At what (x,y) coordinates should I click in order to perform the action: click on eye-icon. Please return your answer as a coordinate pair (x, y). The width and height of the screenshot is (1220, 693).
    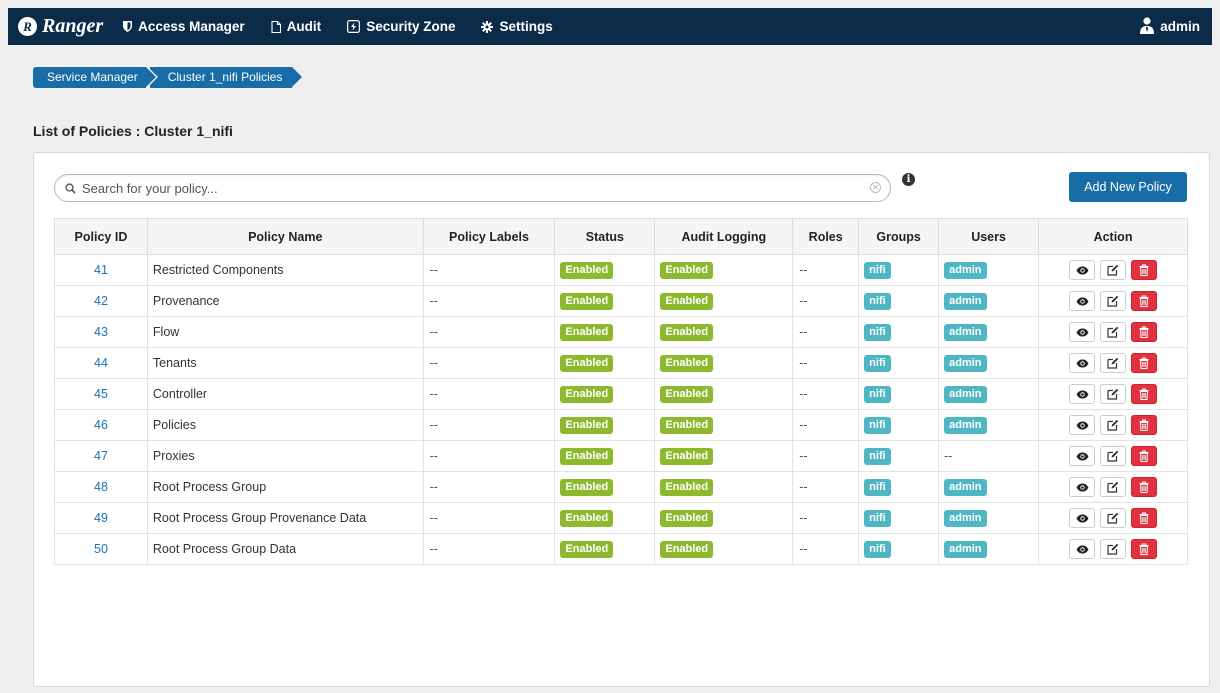
    Looking at the image, I should click on (1082, 456).